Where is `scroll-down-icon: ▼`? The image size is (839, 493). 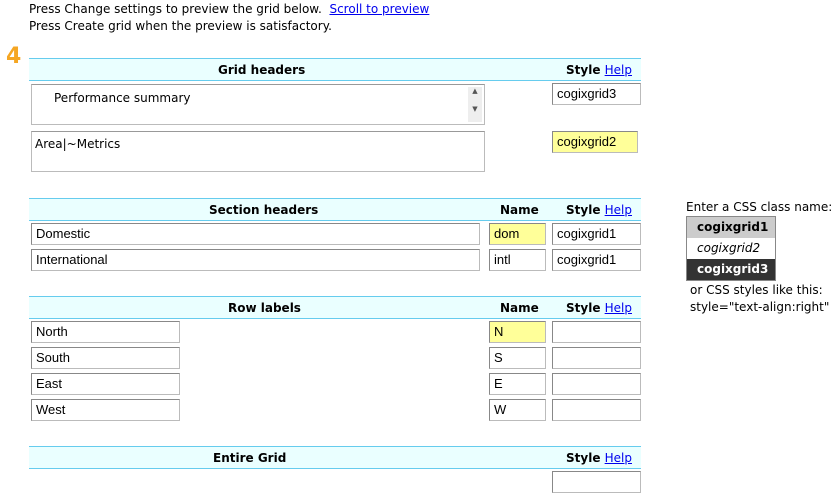
scroll-down-icon: ▼ is located at coordinates (475, 109).